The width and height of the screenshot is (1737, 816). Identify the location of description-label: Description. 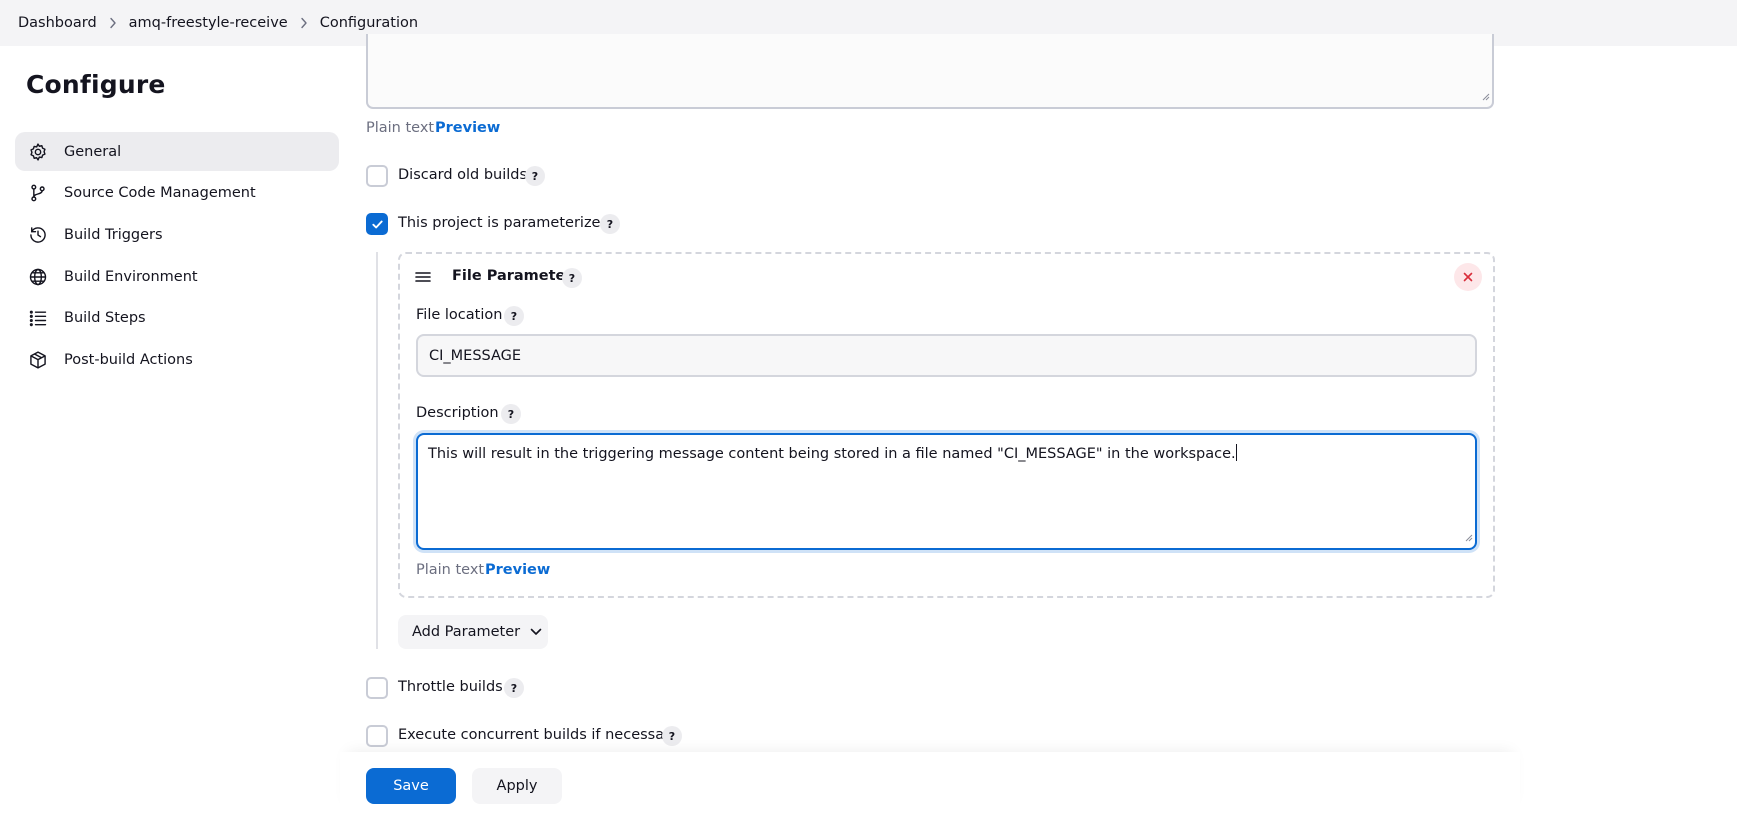
(457, 413).